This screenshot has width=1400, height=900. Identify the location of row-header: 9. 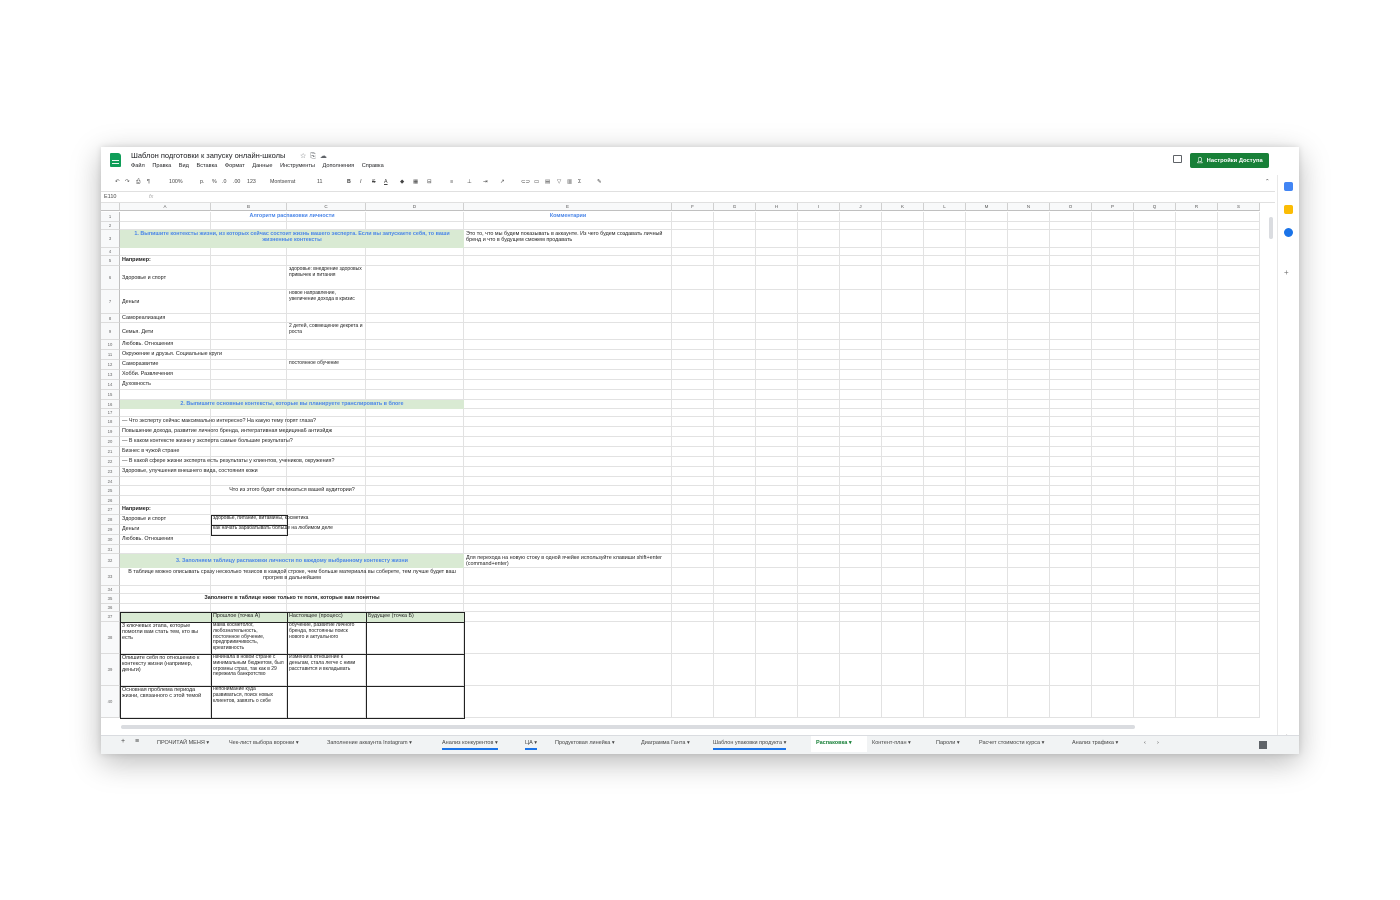
(110, 331).